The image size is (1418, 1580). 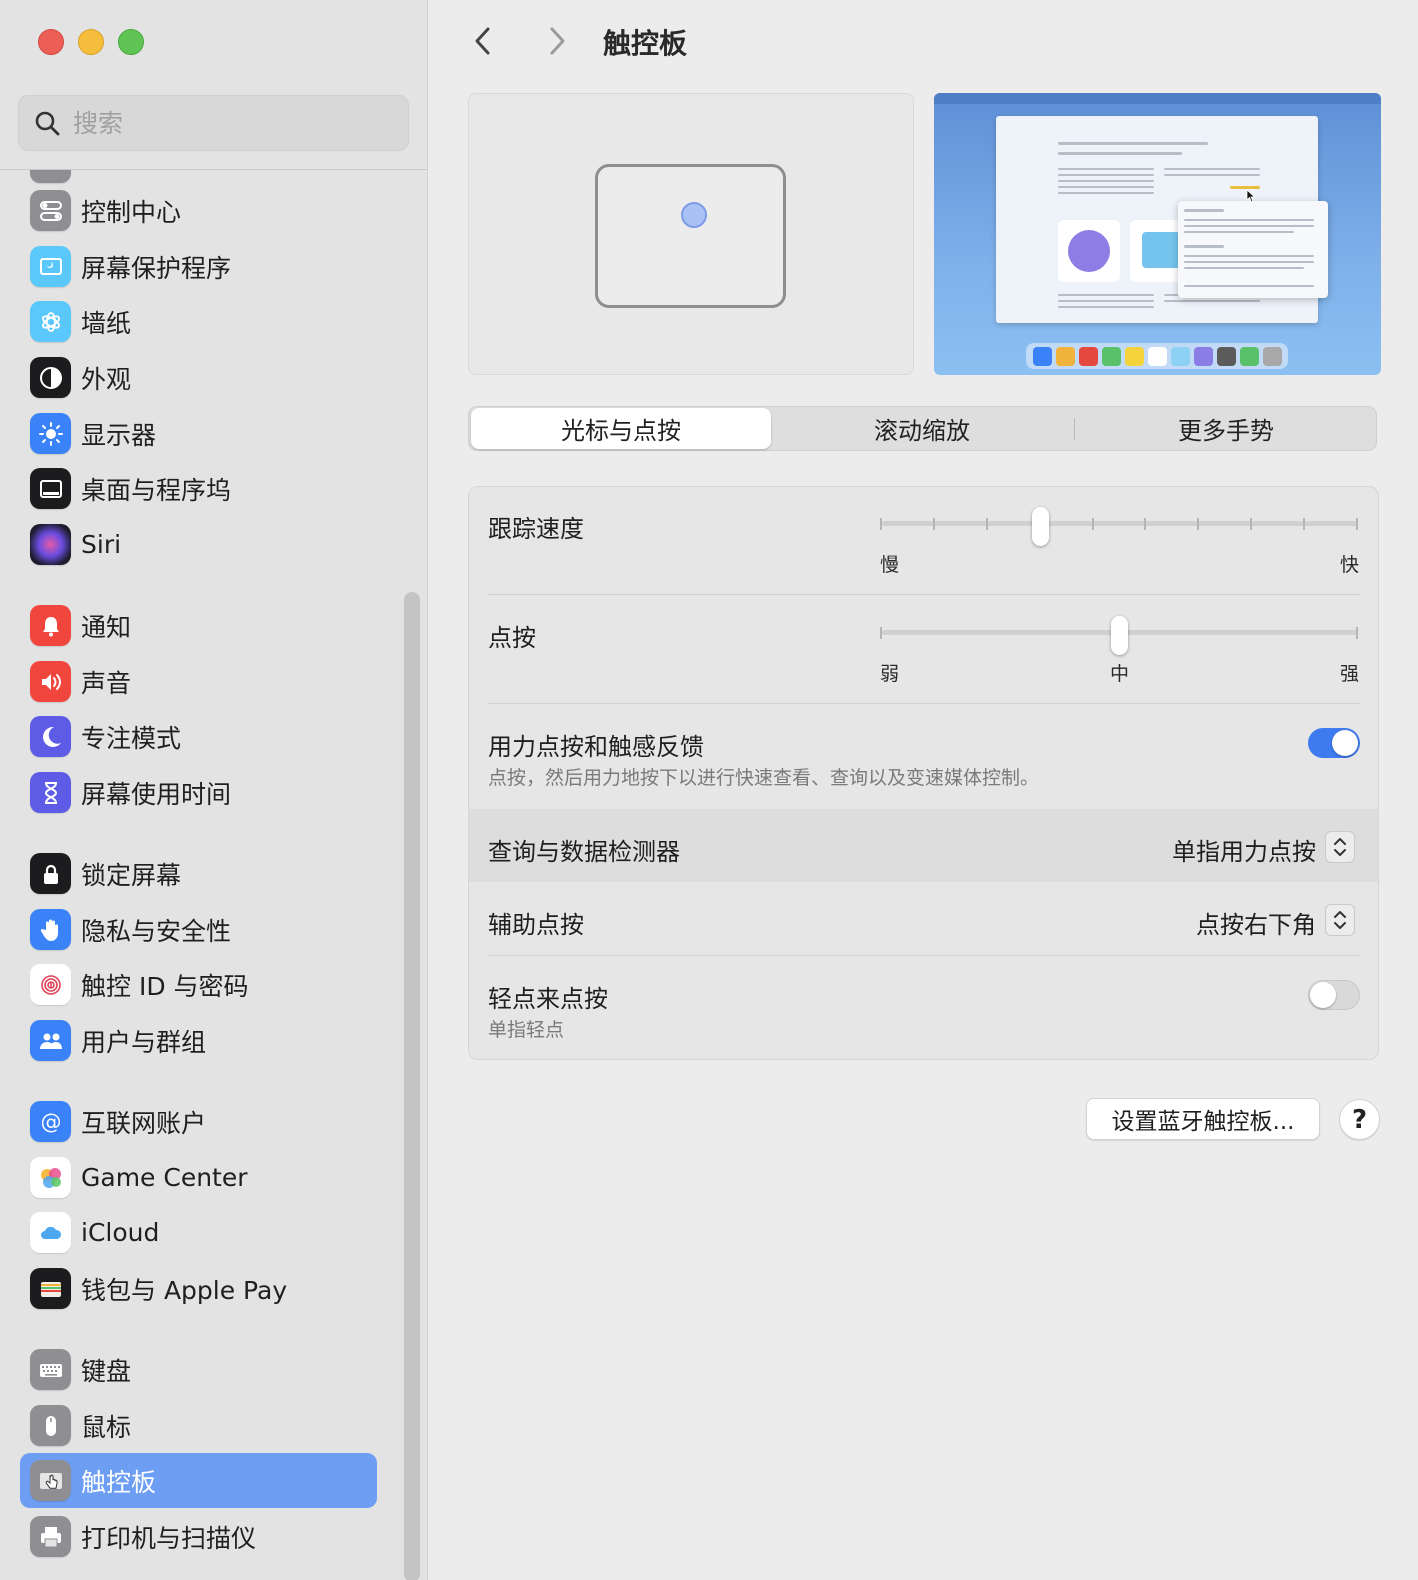 I want to click on click-pressure-max: 强, so click(x=1350, y=674).